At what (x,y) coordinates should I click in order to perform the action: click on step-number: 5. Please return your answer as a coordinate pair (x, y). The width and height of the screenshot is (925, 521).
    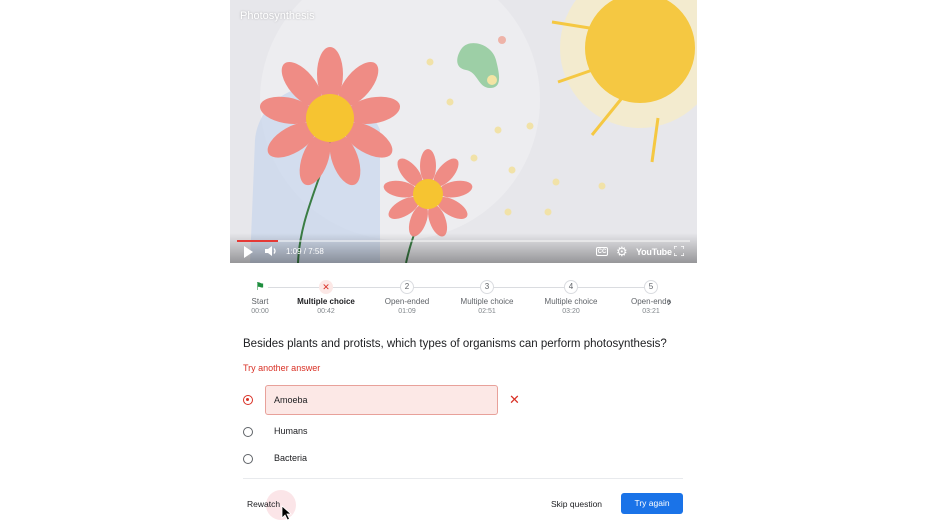
    Looking at the image, I should click on (651, 287).